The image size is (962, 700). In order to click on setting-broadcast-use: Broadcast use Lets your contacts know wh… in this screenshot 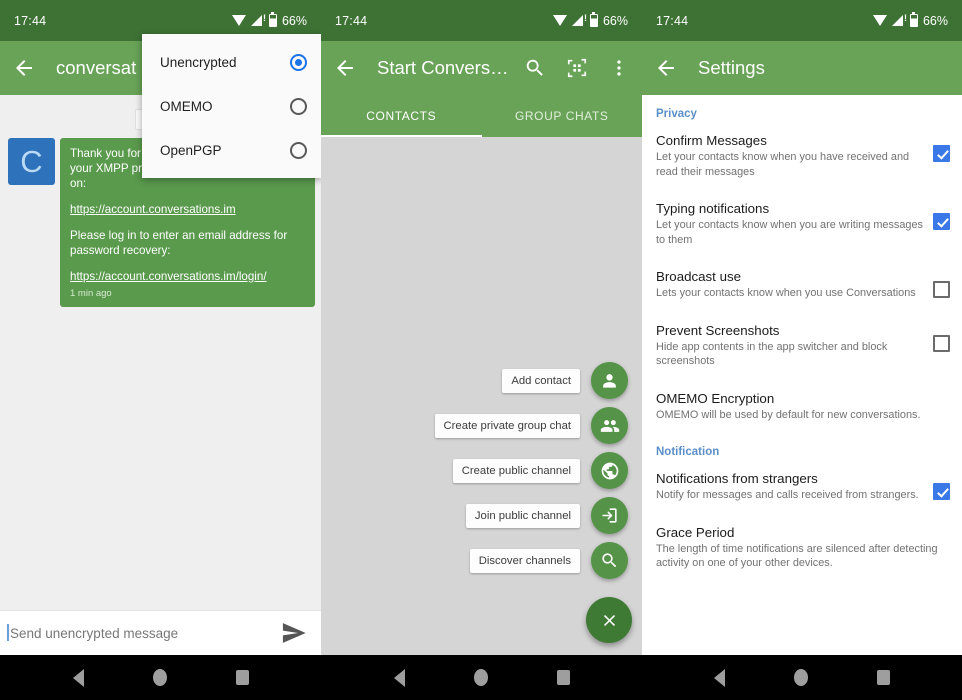, I will do `click(802, 285)`.